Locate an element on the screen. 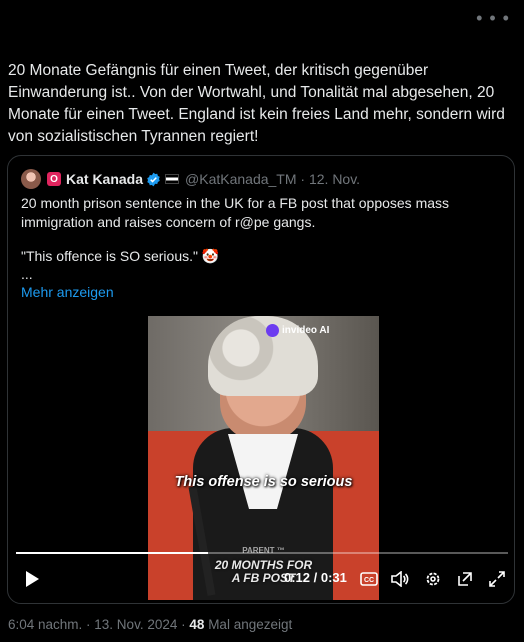  avatar is located at coordinates (31, 179).